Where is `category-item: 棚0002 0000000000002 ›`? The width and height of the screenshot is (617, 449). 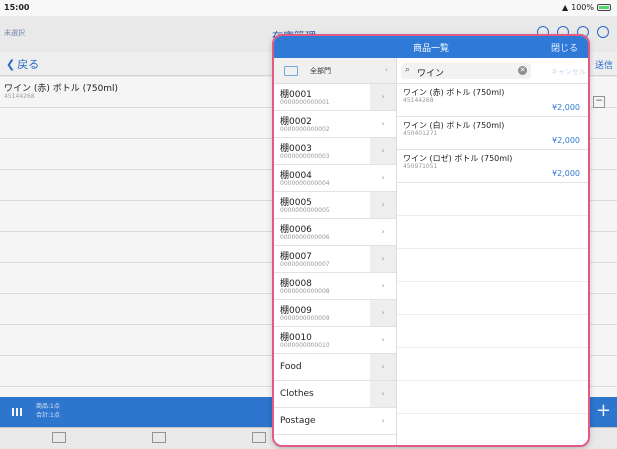 category-item: 棚0002 0000000000002 › is located at coordinates (335, 124).